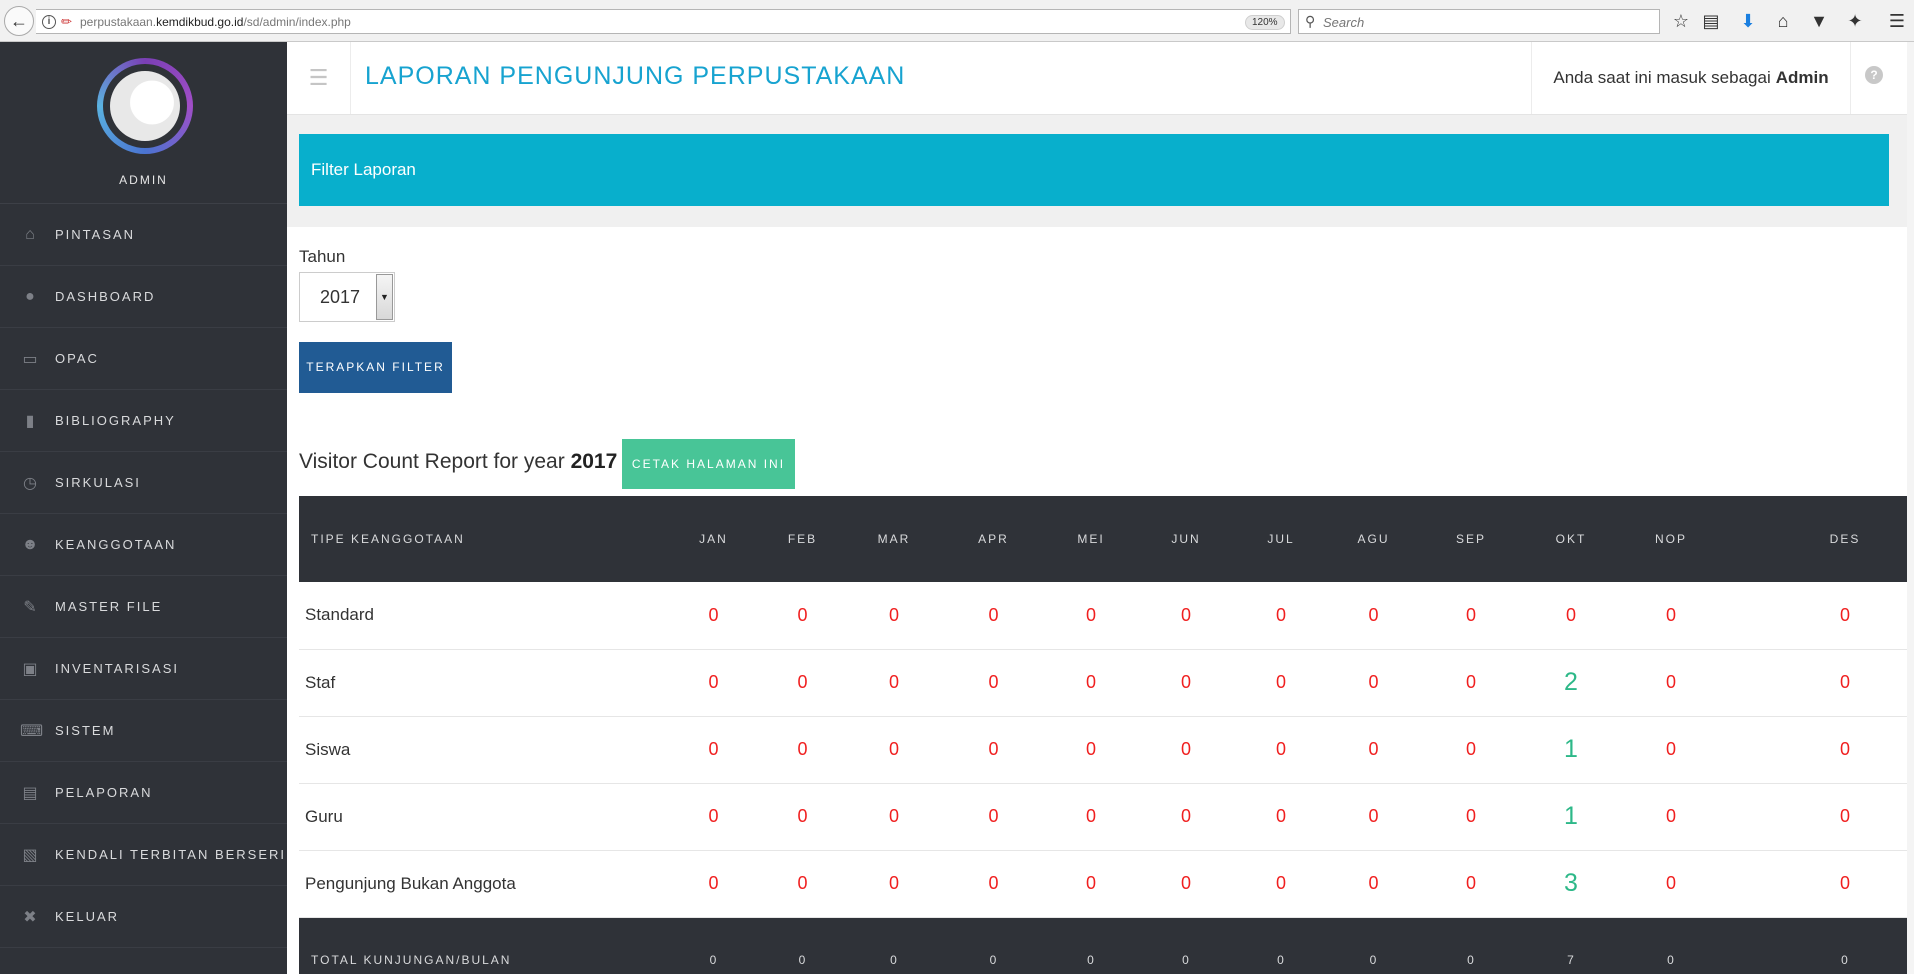  What do you see at coordinates (1671, 539) in the screenshot?
I see `column-header-month: NOP` at bounding box center [1671, 539].